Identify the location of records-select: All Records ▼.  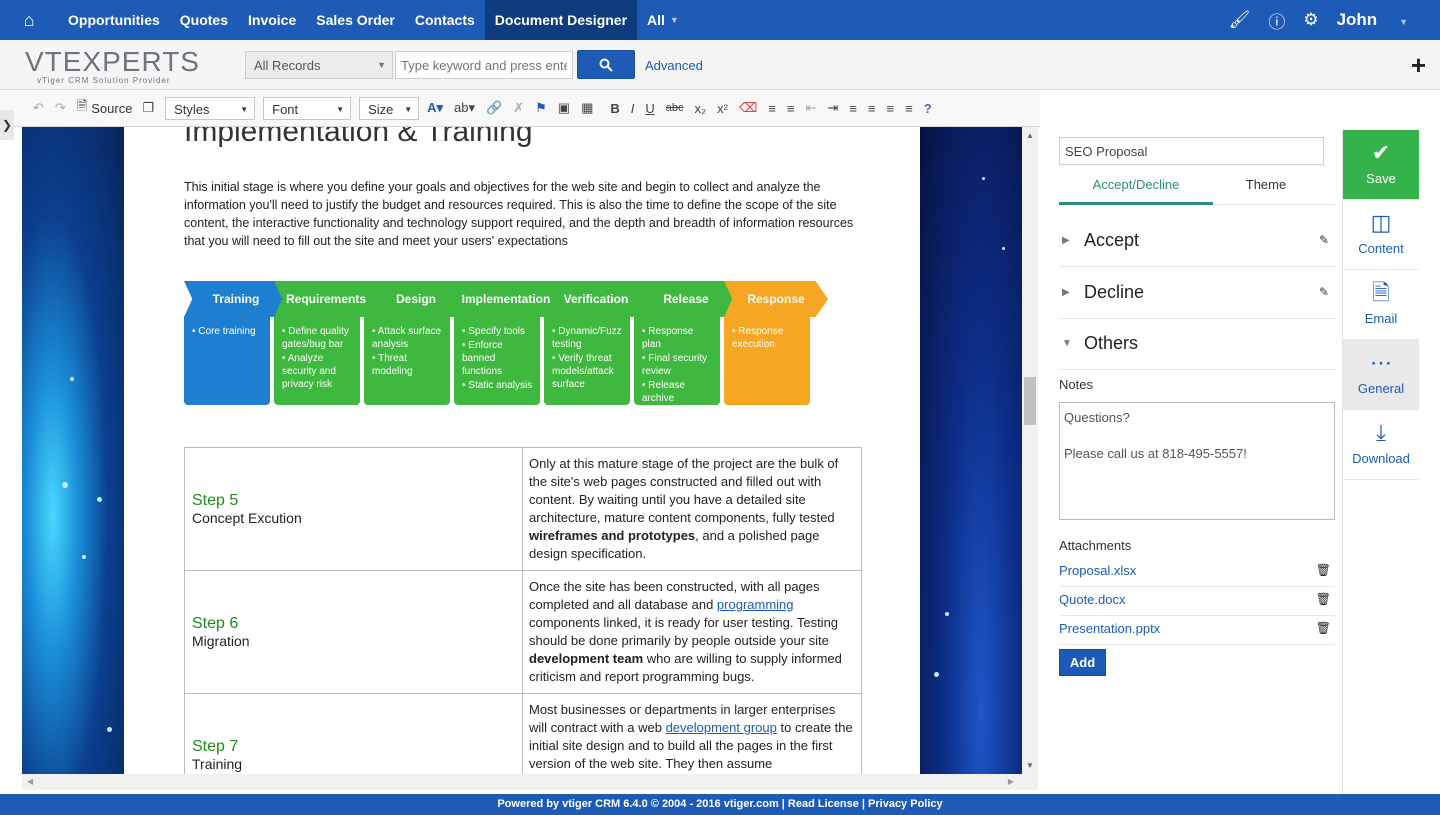
(319, 65).